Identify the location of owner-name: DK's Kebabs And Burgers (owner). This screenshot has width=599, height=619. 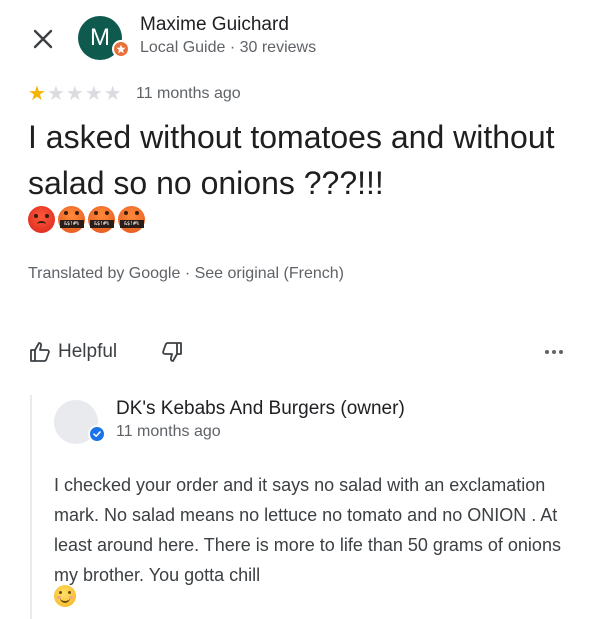
(260, 408).